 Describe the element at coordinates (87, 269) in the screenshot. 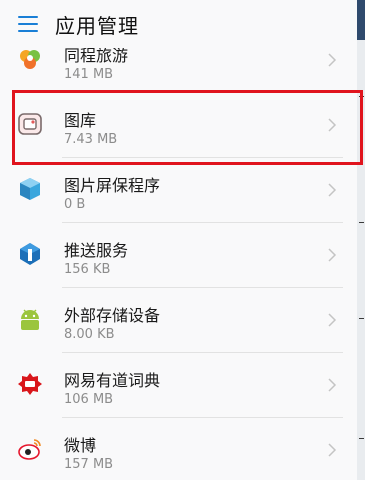

I see `app-size: 156 KB` at that location.